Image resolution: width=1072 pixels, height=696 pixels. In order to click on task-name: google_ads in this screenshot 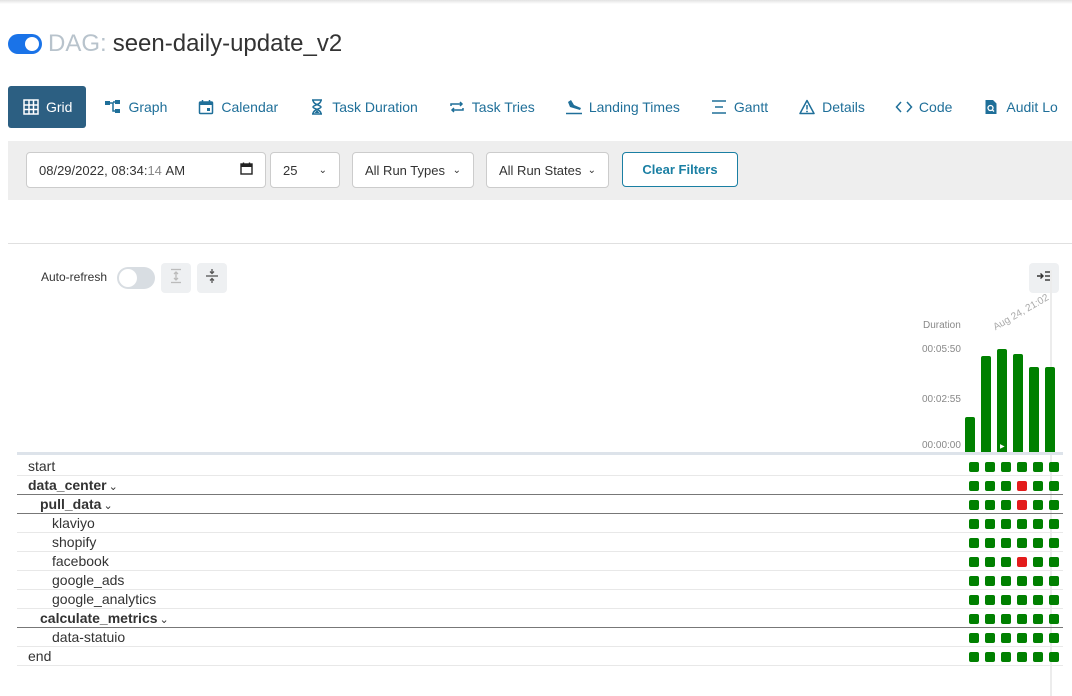, I will do `click(88, 580)`.